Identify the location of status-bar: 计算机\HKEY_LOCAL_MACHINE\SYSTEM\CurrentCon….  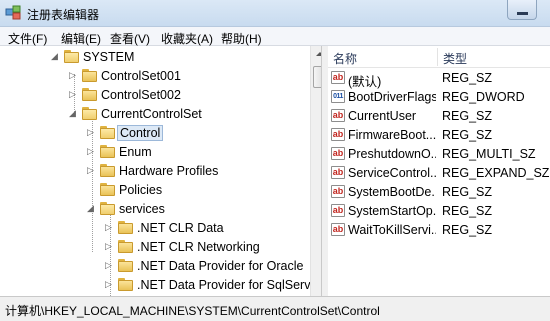
(275, 308).